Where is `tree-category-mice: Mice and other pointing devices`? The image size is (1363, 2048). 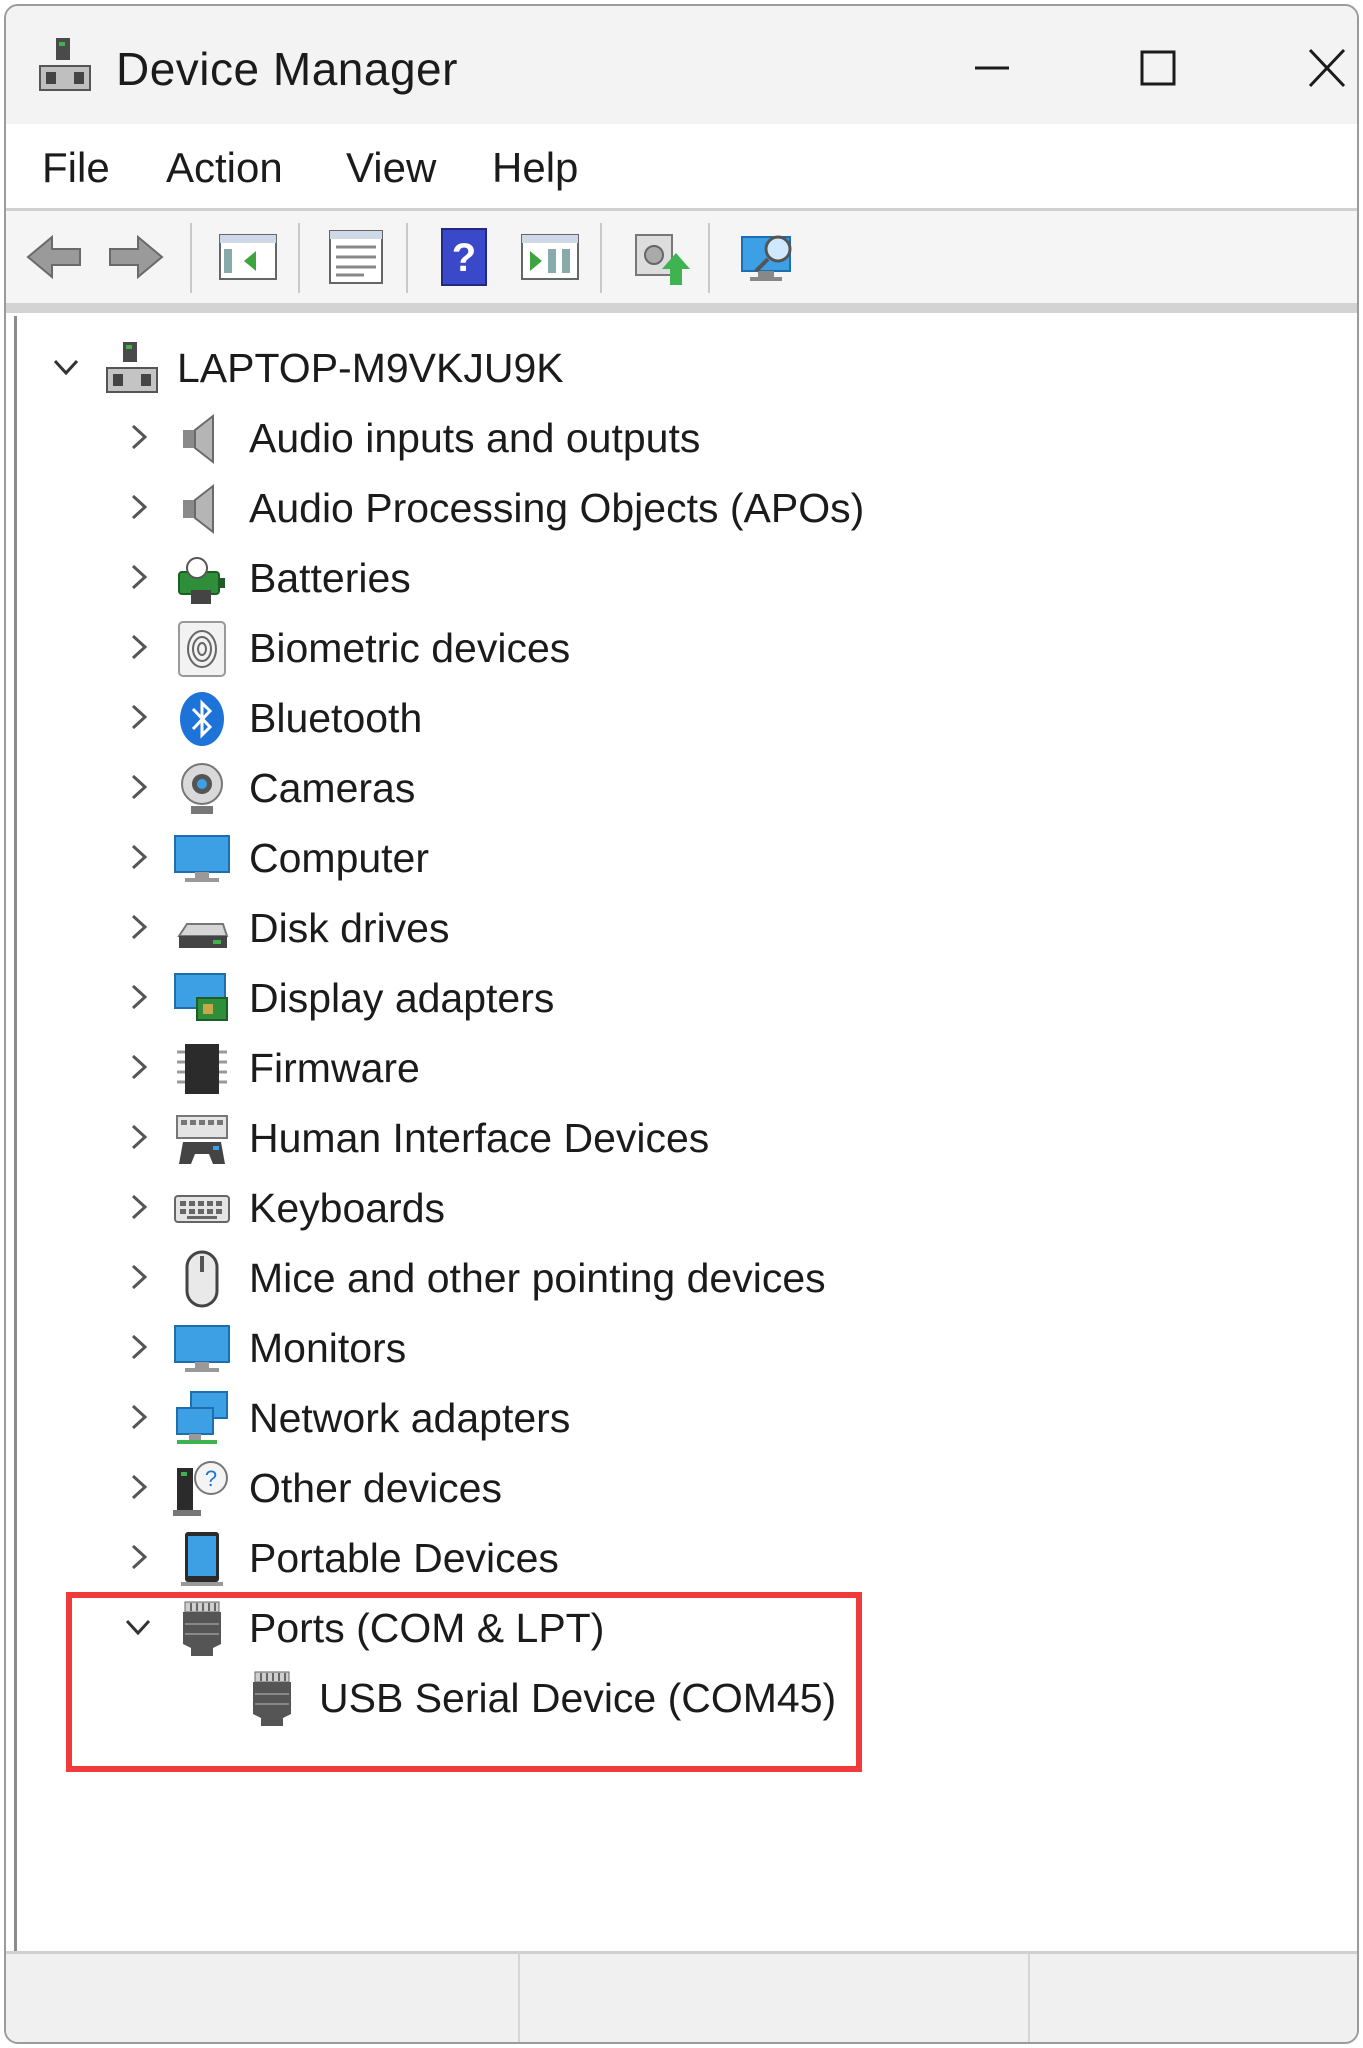 tree-category-mice: Mice and other pointing devices is located at coordinates (667, 1279).